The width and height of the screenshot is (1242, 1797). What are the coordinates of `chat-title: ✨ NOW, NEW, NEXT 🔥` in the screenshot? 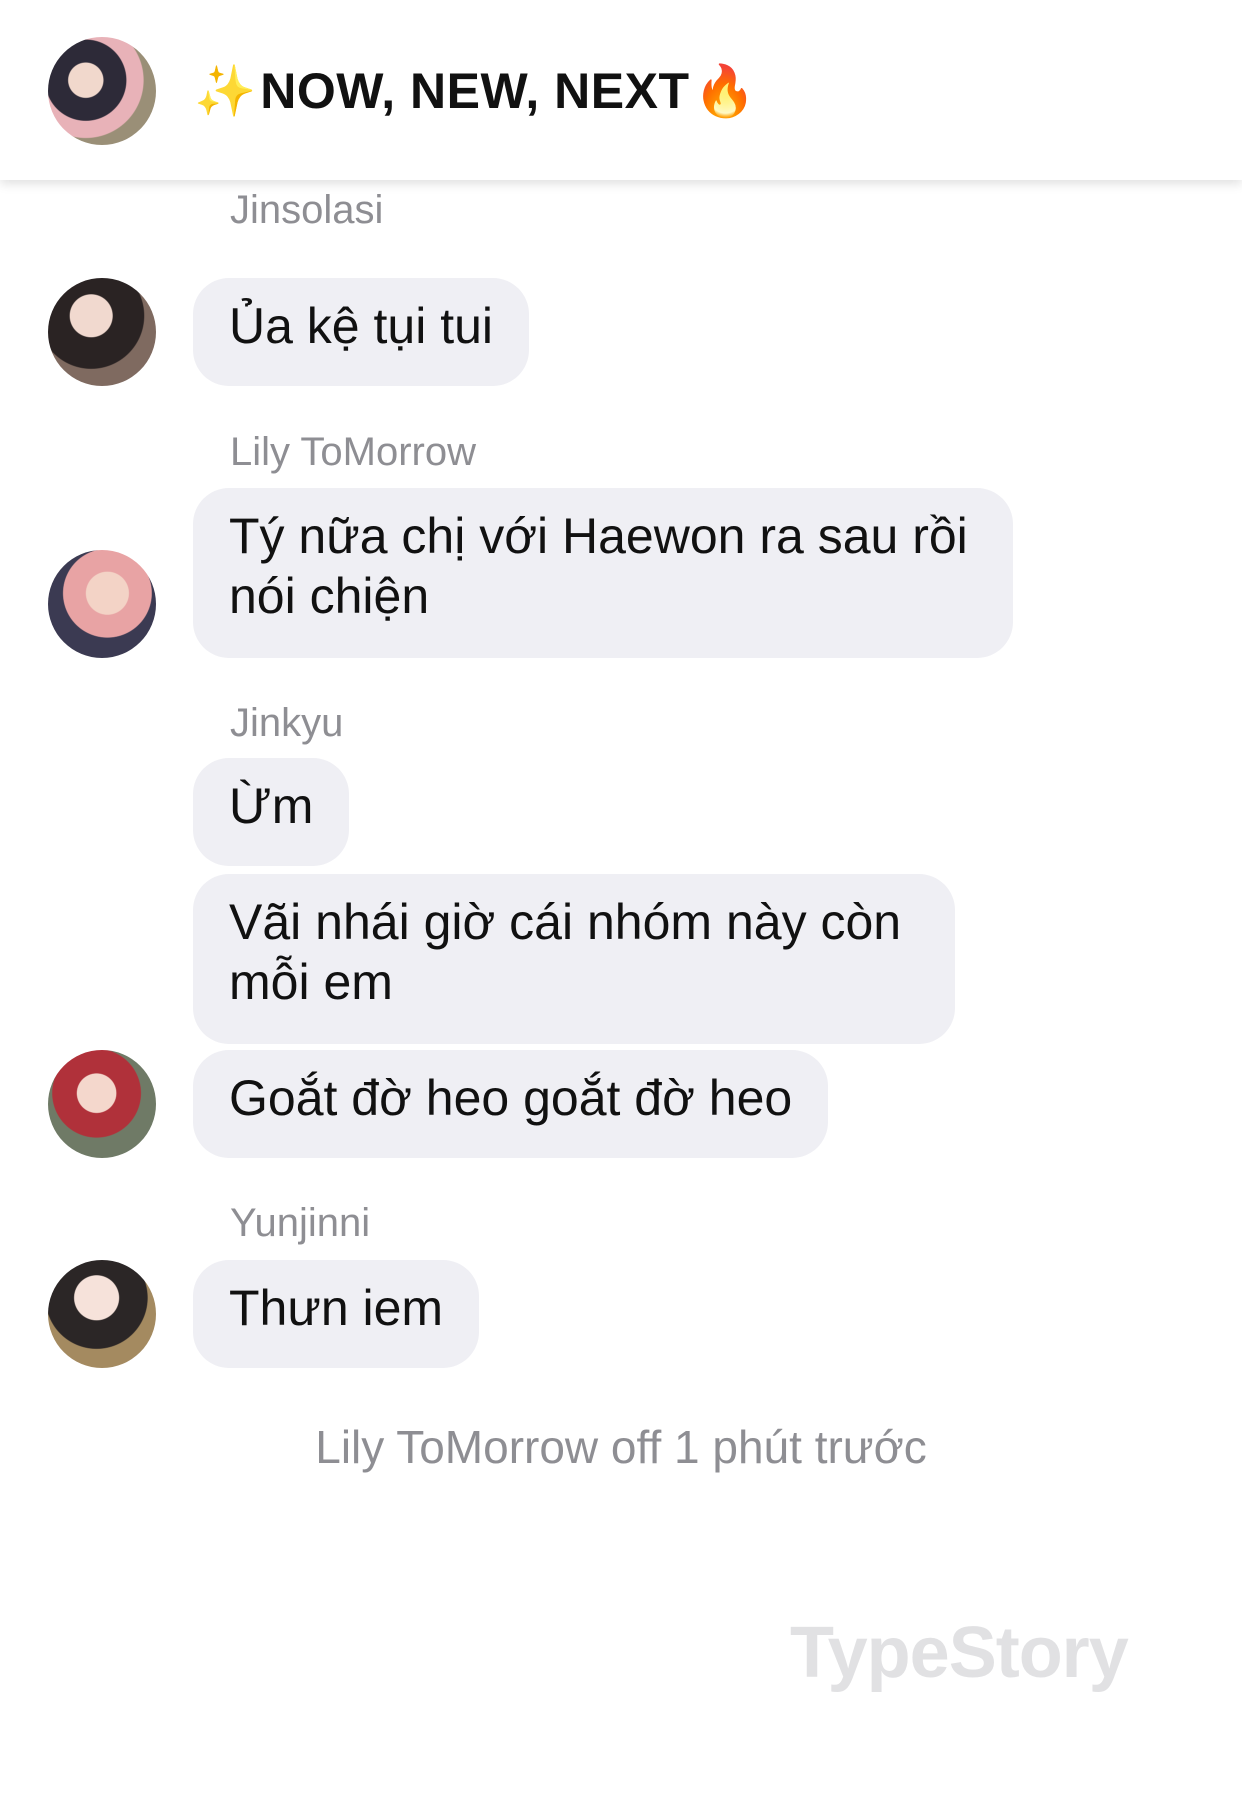 It's located at (475, 91).